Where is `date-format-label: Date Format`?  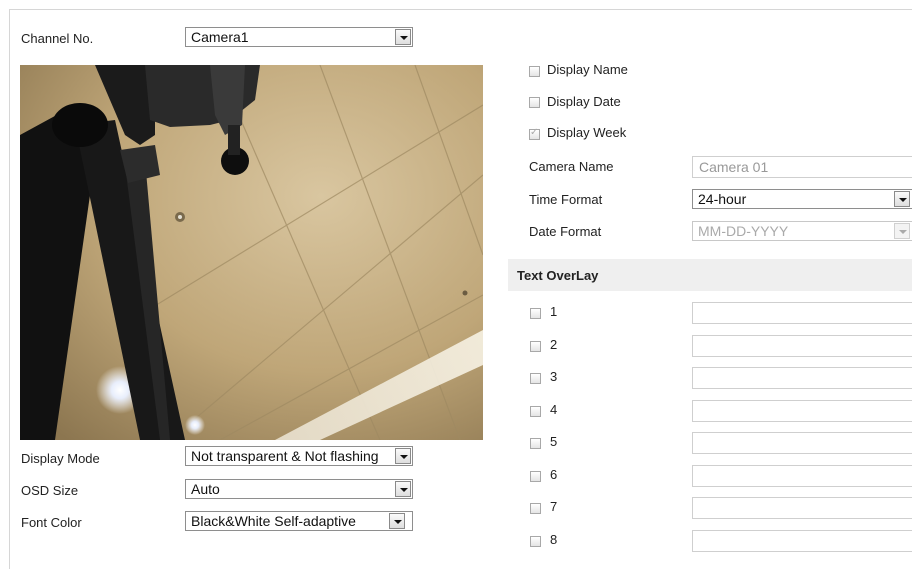 date-format-label: Date Format is located at coordinates (565, 231).